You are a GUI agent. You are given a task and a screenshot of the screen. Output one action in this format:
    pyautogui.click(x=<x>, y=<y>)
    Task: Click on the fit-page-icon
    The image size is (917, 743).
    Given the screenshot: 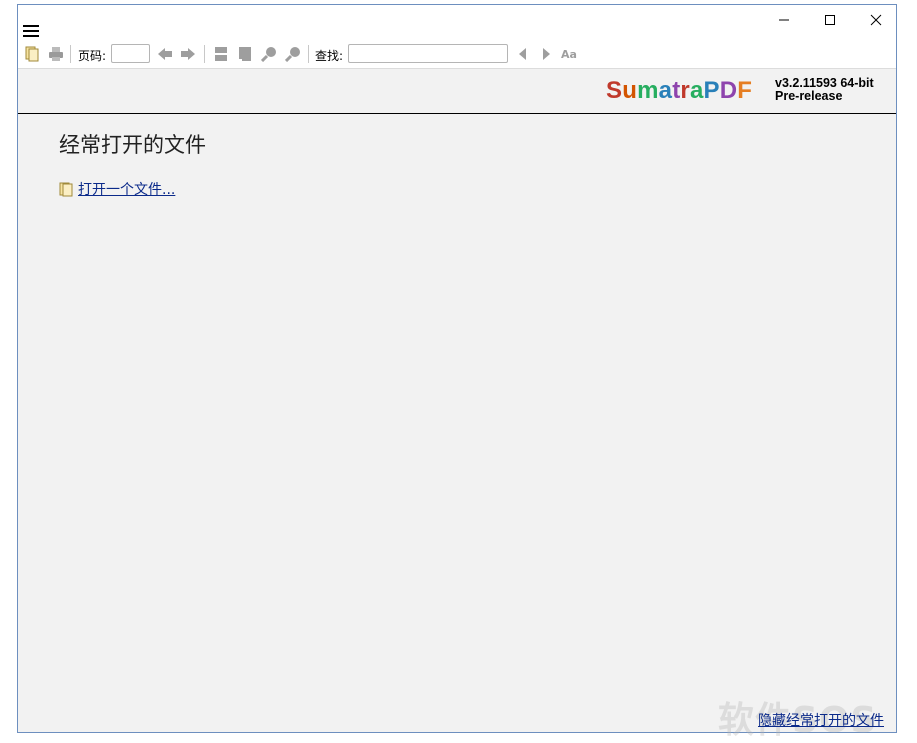 What is the action you would take?
    pyautogui.click(x=221, y=54)
    